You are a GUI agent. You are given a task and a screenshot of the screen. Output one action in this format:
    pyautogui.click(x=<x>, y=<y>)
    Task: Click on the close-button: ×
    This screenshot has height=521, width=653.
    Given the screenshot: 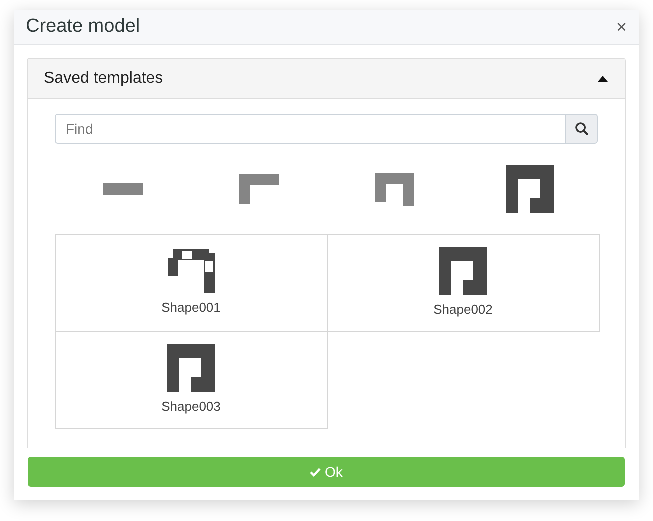 What is the action you would take?
    pyautogui.click(x=621, y=27)
    